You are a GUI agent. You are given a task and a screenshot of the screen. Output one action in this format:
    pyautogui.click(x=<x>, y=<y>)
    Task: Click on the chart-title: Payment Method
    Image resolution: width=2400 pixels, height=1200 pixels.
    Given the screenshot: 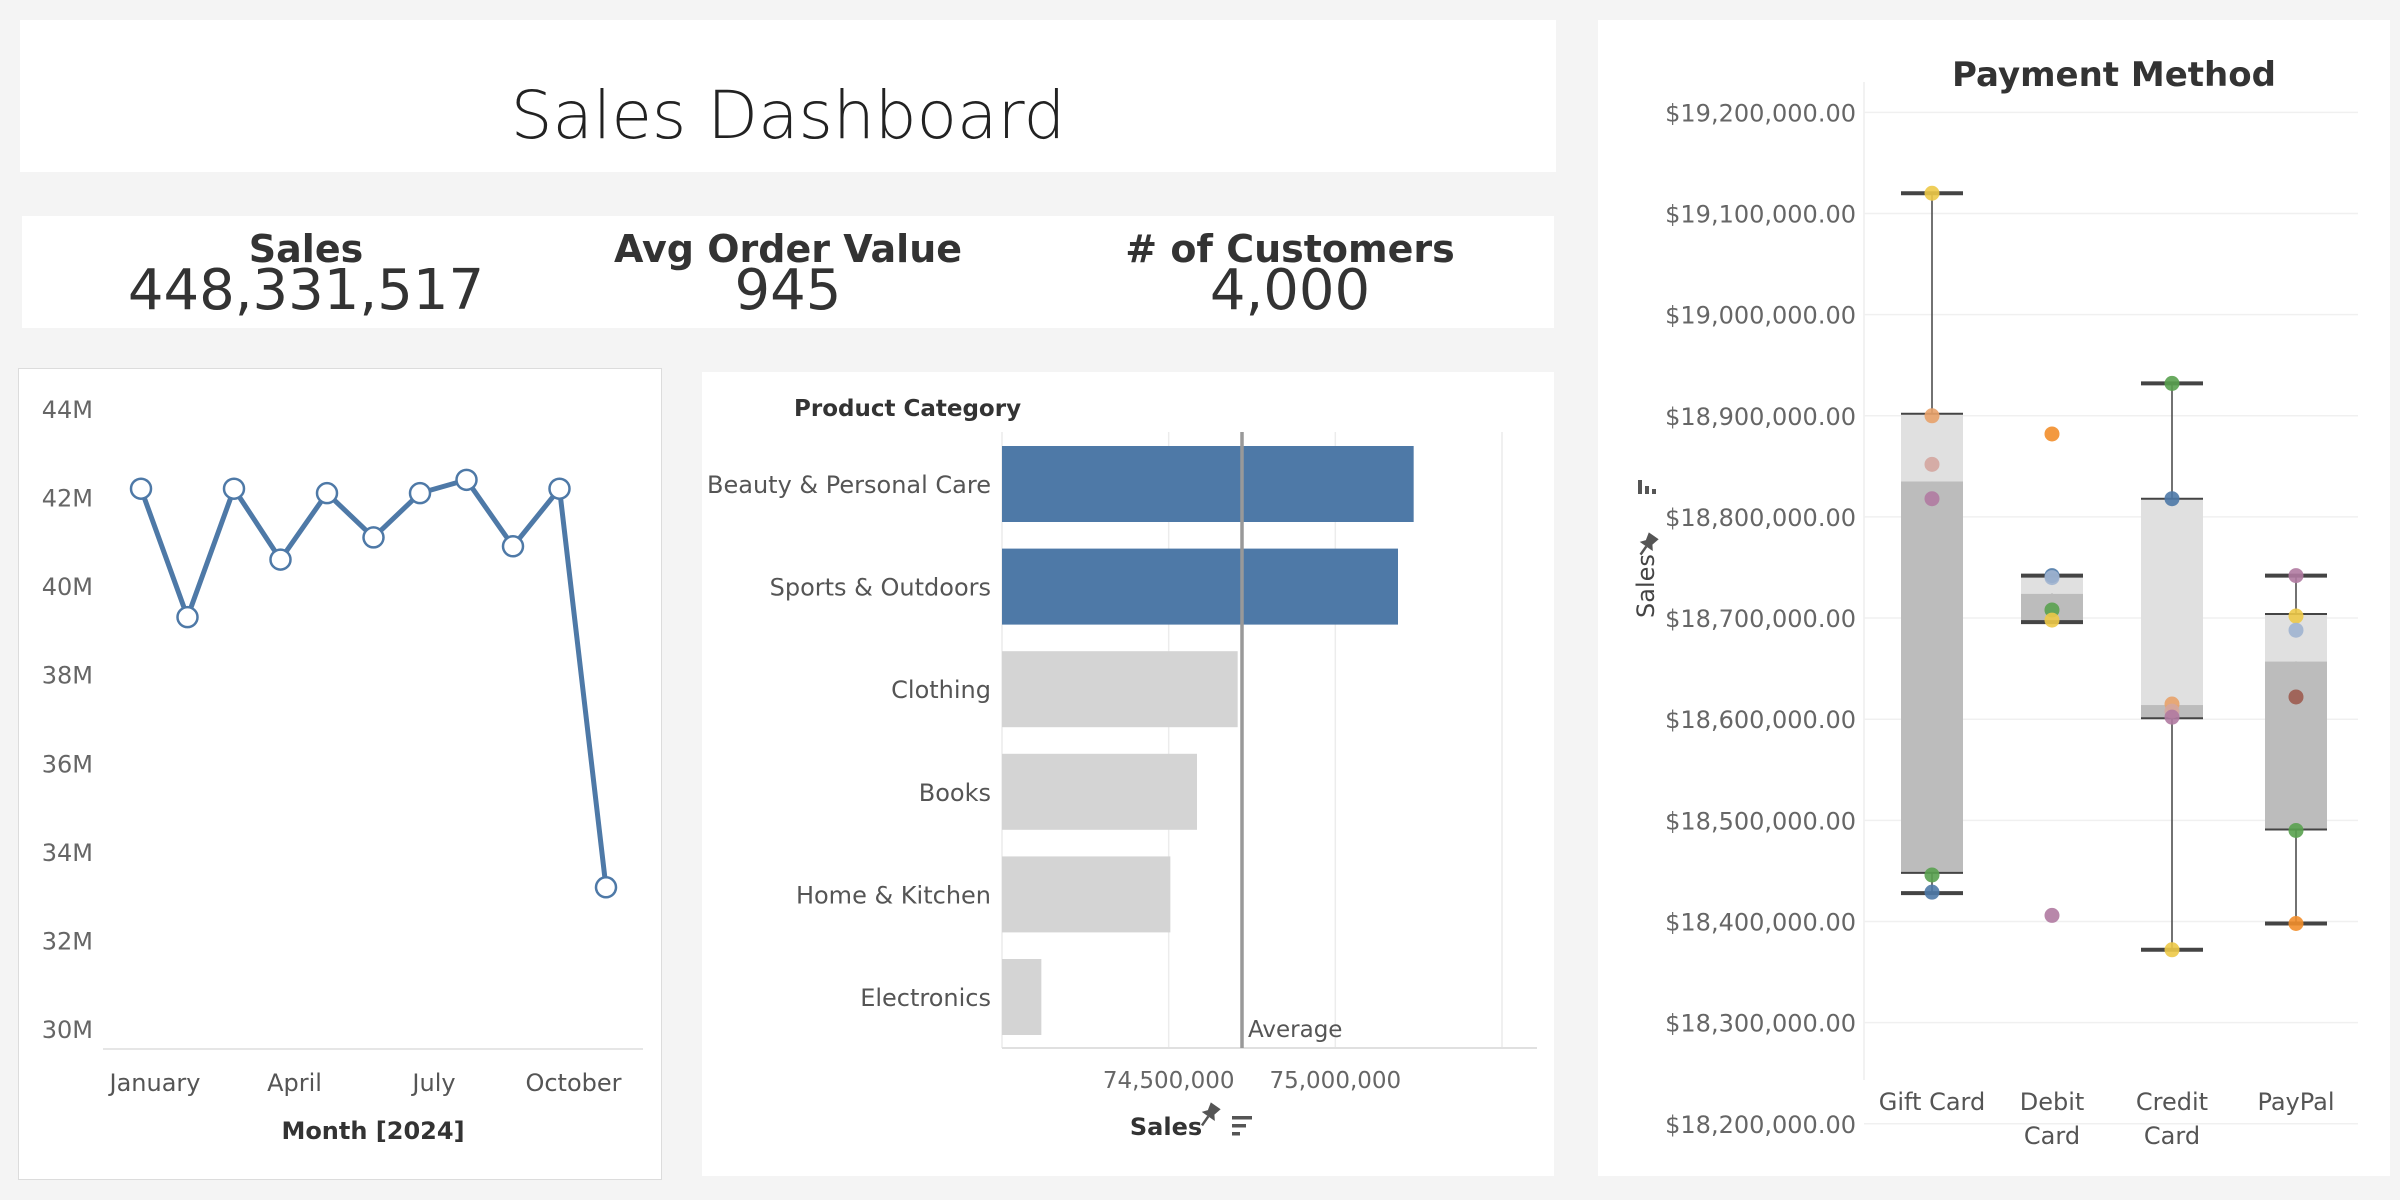 What is the action you would take?
    pyautogui.click(x=2114, y=75)
    